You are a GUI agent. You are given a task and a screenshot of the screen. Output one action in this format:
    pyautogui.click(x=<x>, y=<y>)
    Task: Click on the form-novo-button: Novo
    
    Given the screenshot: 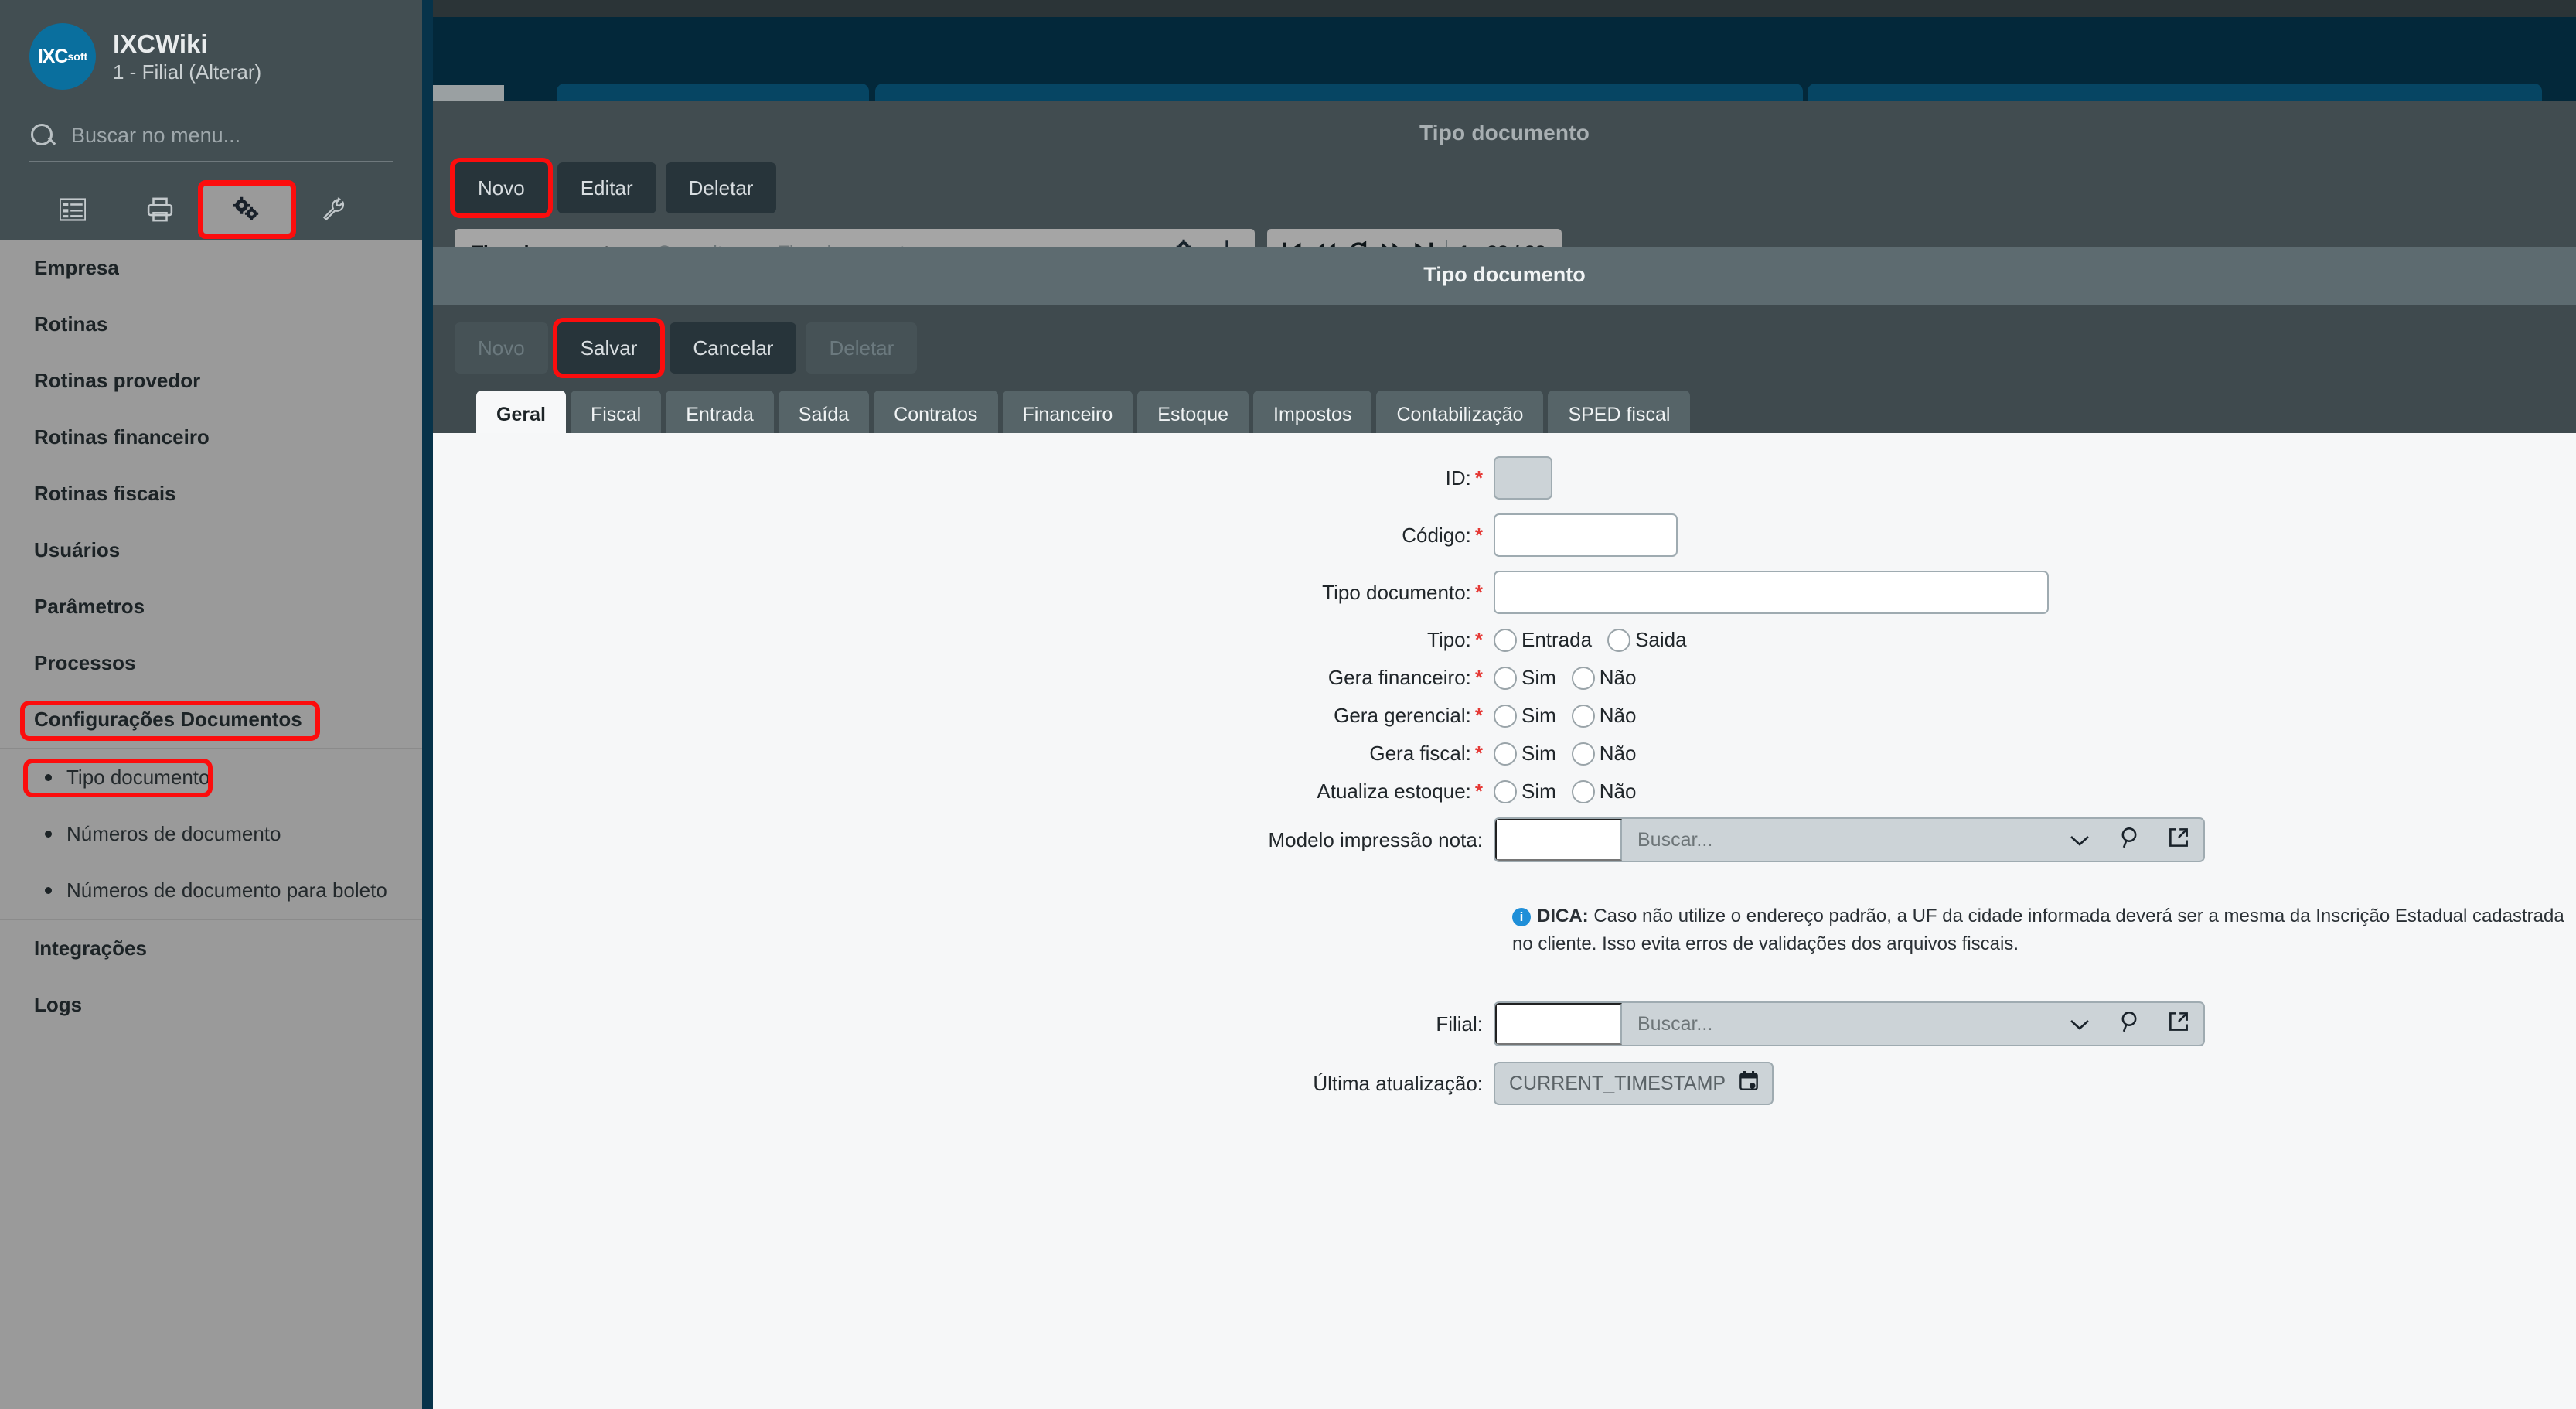 What is the action you would take?
    pyautogui.click(x=502, y=348)
    